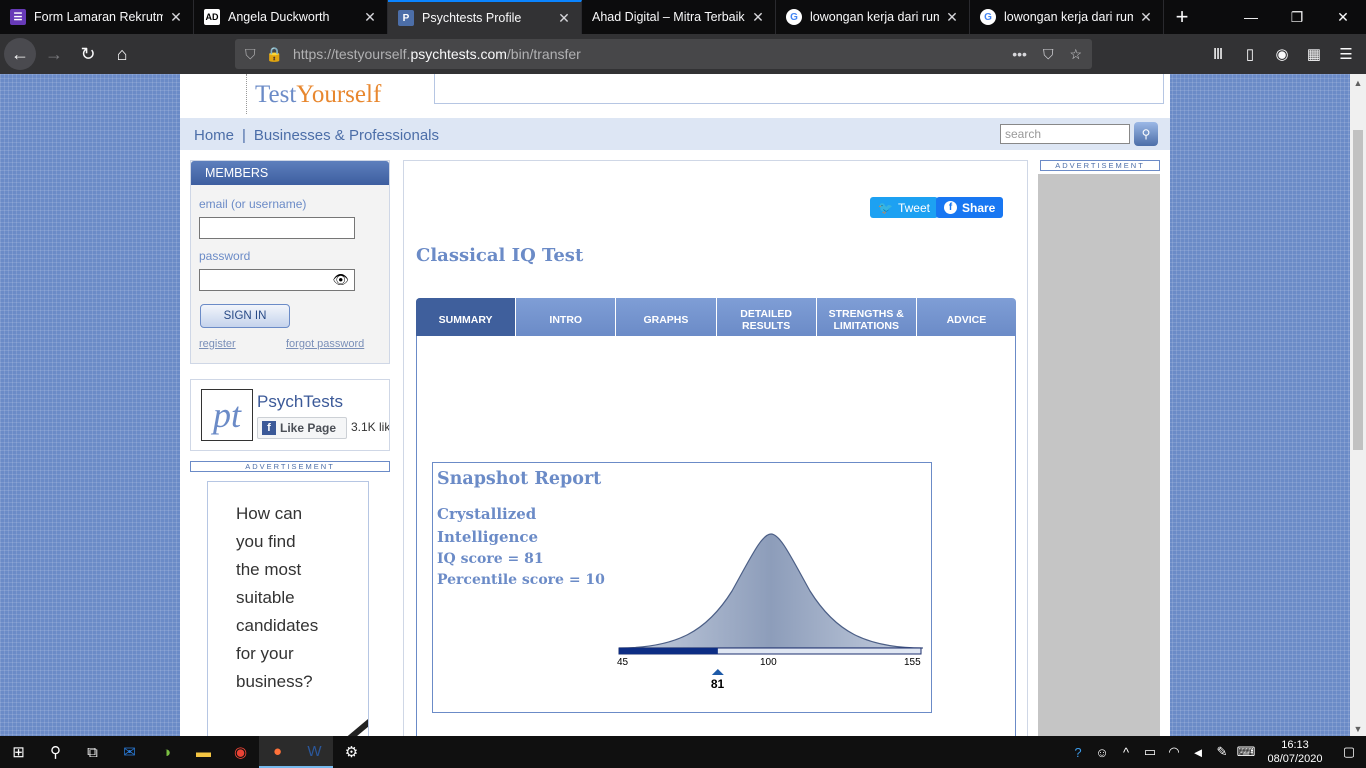 This screenshot has height=768, width=1366. I want to click on battery-icon: ▭, so click(1150, 752).